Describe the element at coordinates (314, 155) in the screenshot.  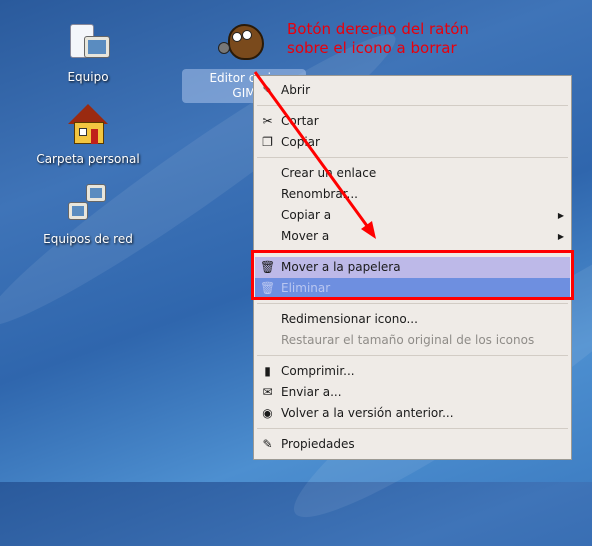
I see `annotation-arrow` at that location.